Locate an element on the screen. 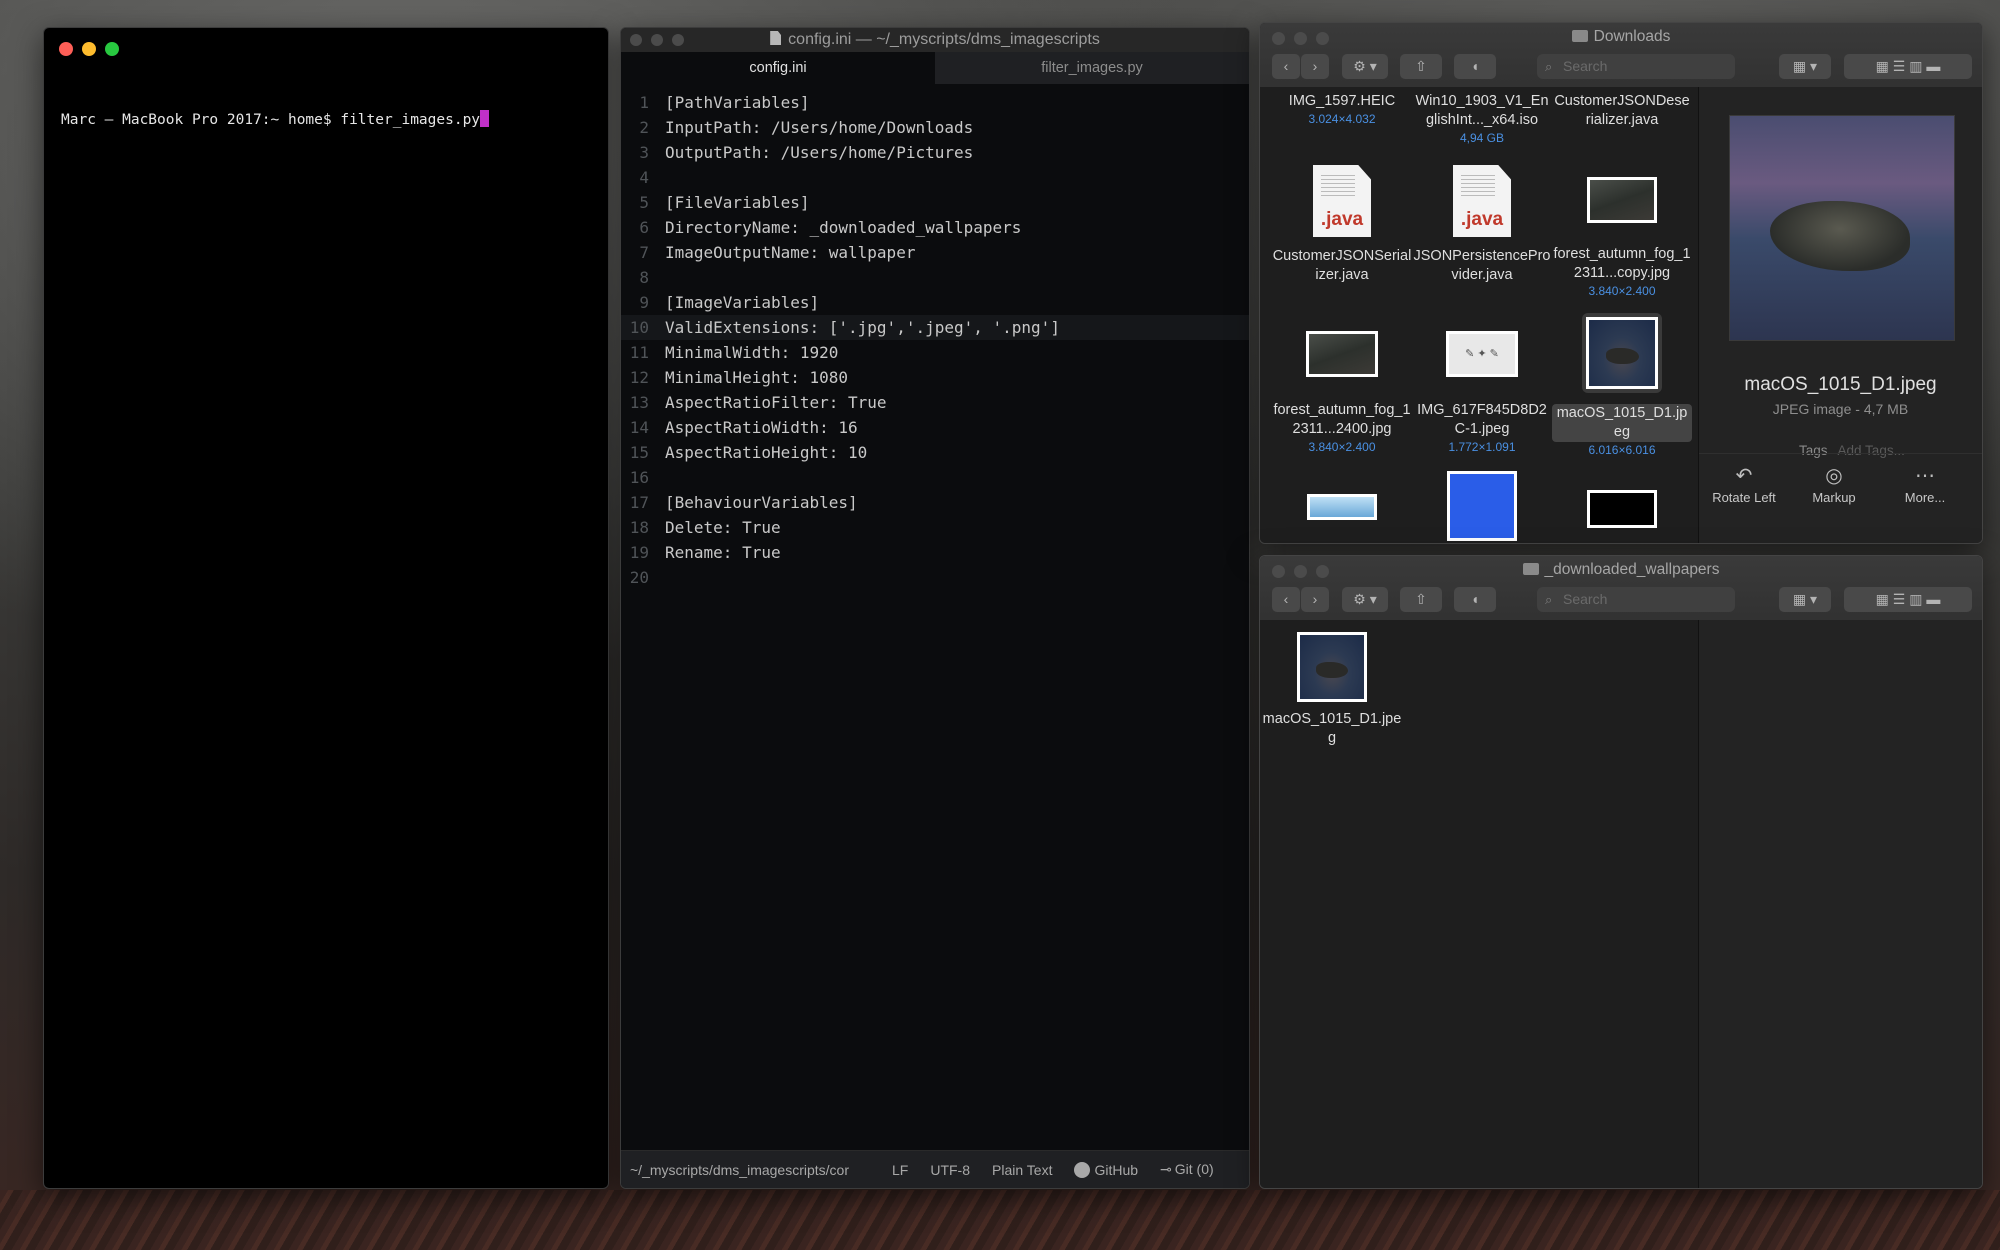 The width and height of the screenshot is (2000, 1250). finder-toolbar: ‹ › ⚙ ▾ ⇧ ◖ ⌕ Search ▦ ▾ ▦ ☰ ▥ ▬ is located at coordinates (1621, 70).